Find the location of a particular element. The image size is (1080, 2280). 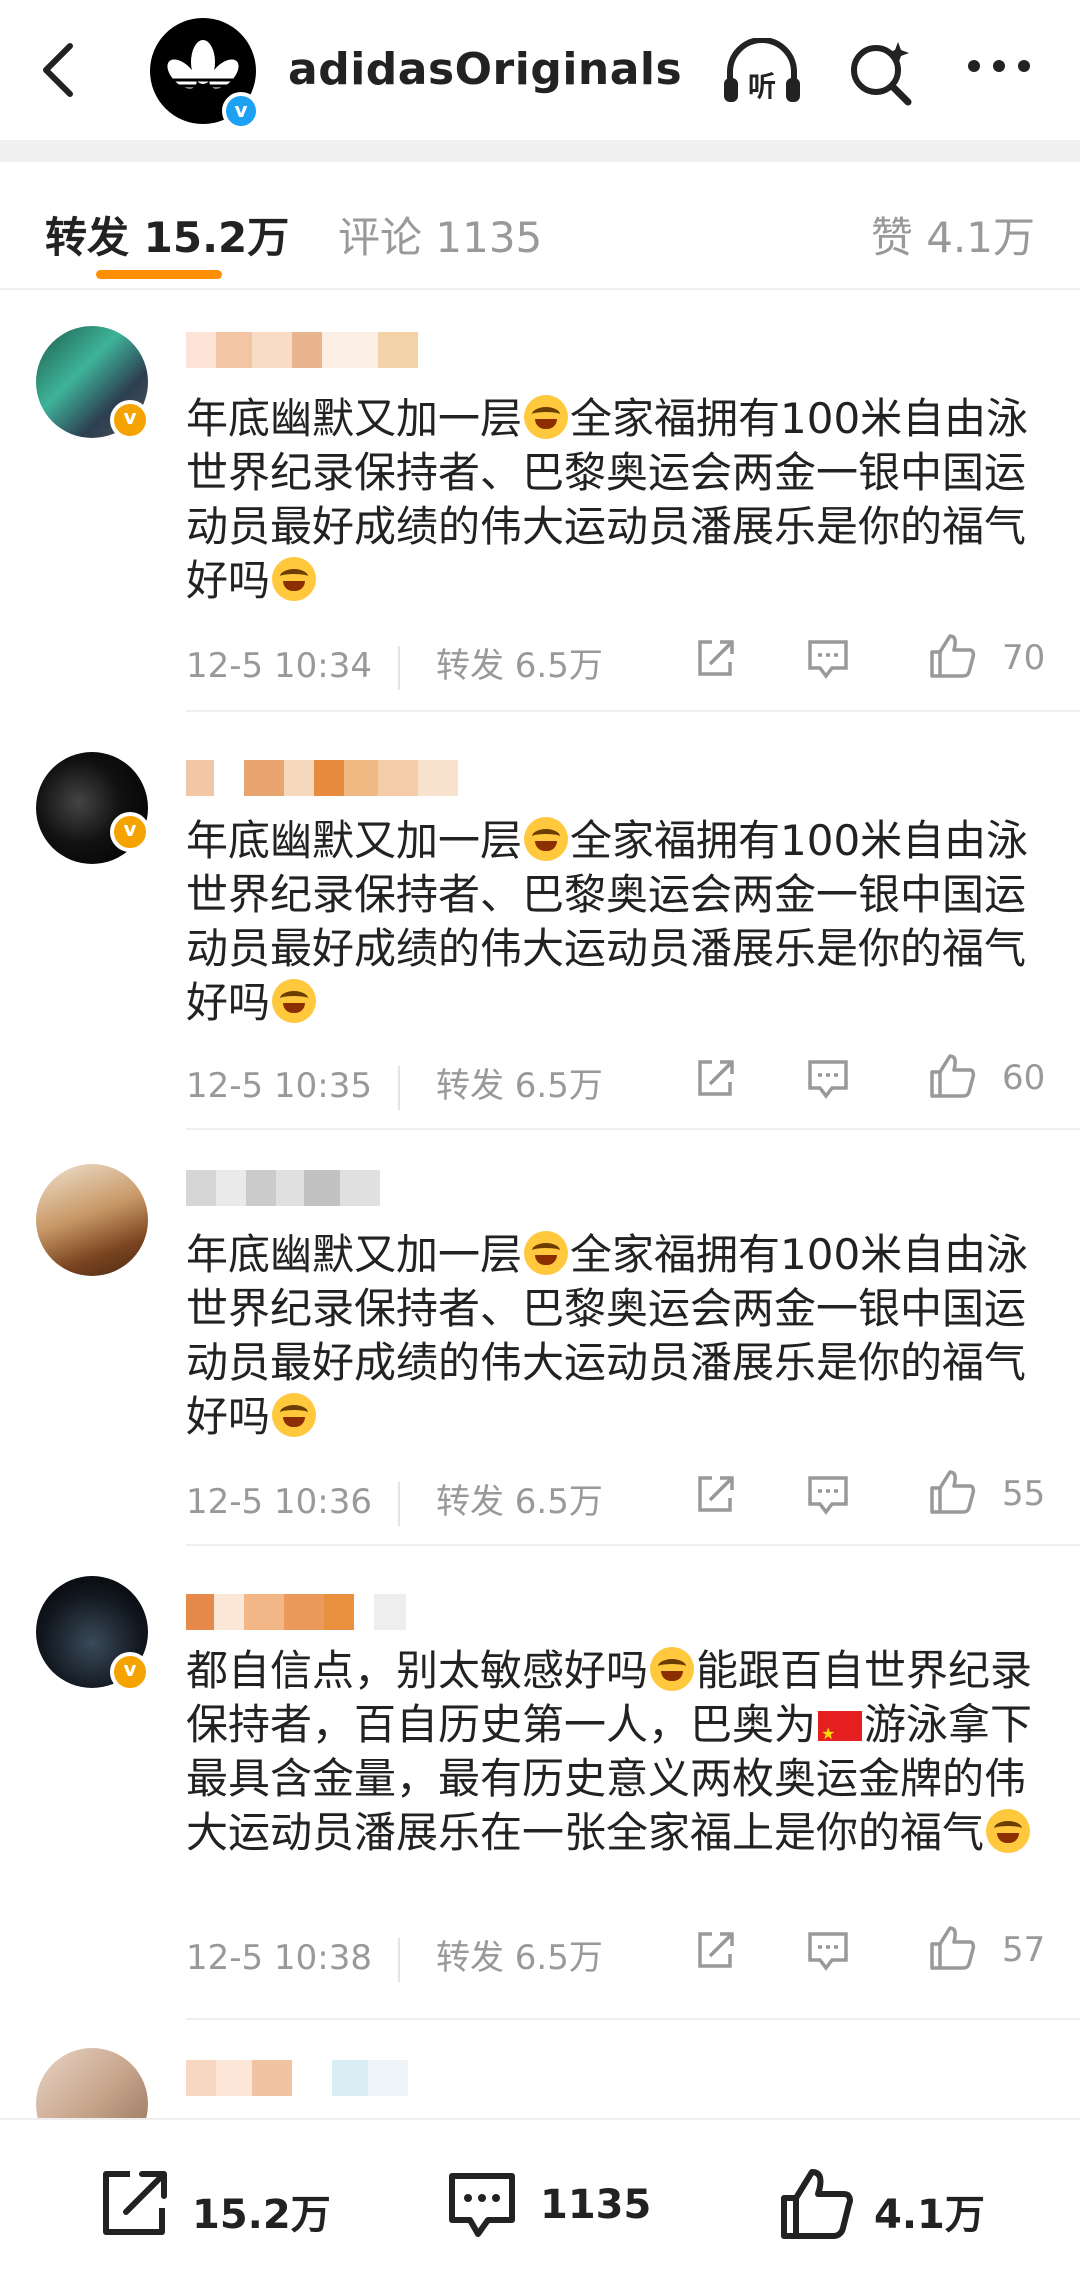

like-count: 70 is located at coordinates (1024, 658).